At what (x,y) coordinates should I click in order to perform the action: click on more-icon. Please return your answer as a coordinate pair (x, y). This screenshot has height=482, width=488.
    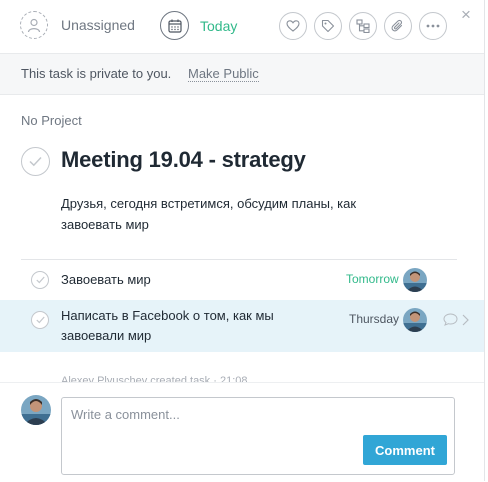
    Looking at the image, I should click on (433, 26).